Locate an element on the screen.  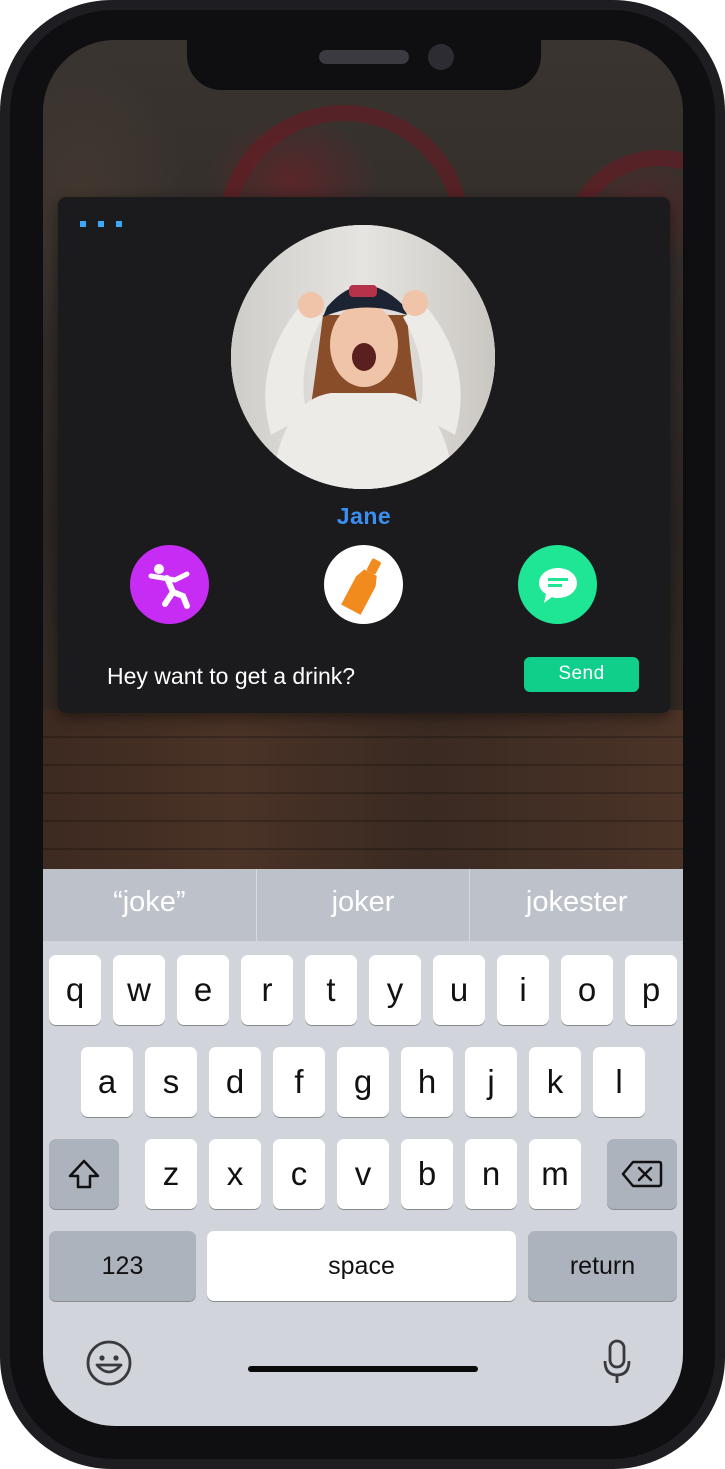
key-a: a is located at coordinates (107, 1082).